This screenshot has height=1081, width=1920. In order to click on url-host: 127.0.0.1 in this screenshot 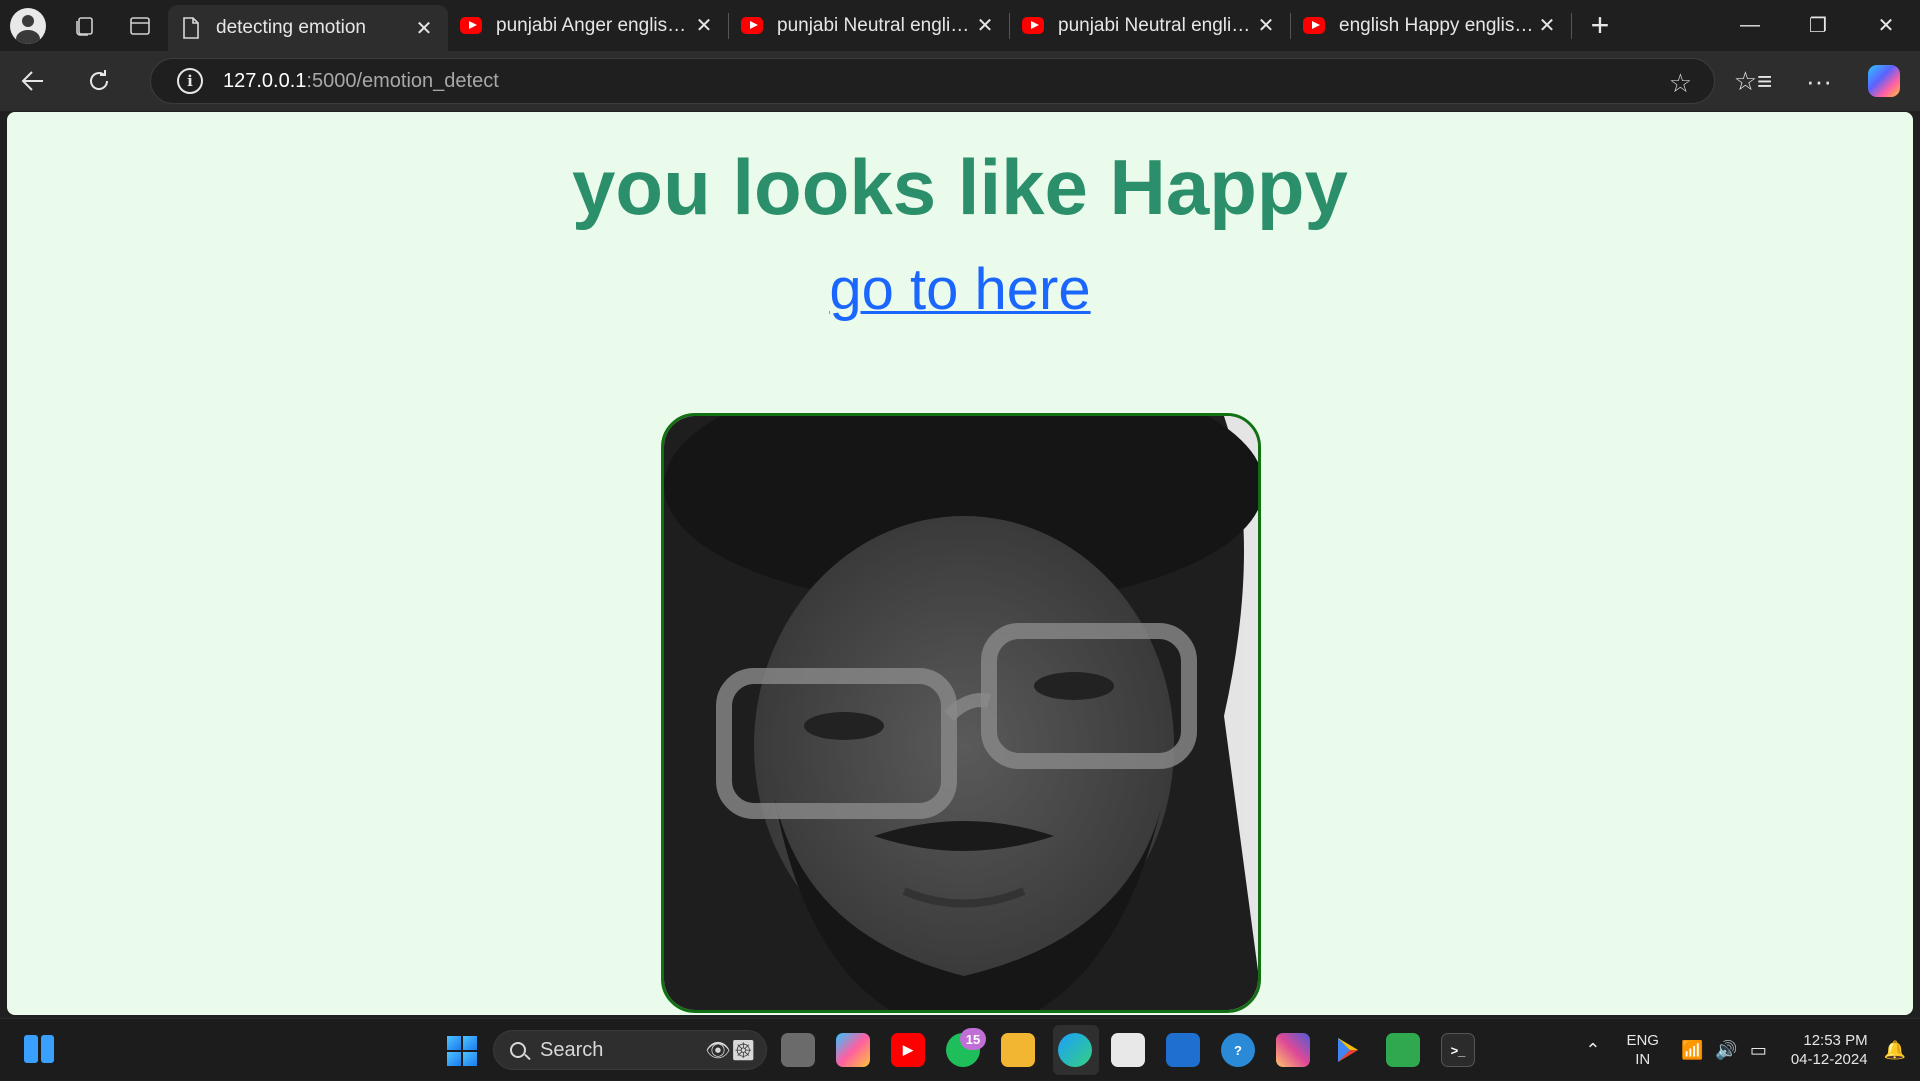, I will do `click(265, 80)`.